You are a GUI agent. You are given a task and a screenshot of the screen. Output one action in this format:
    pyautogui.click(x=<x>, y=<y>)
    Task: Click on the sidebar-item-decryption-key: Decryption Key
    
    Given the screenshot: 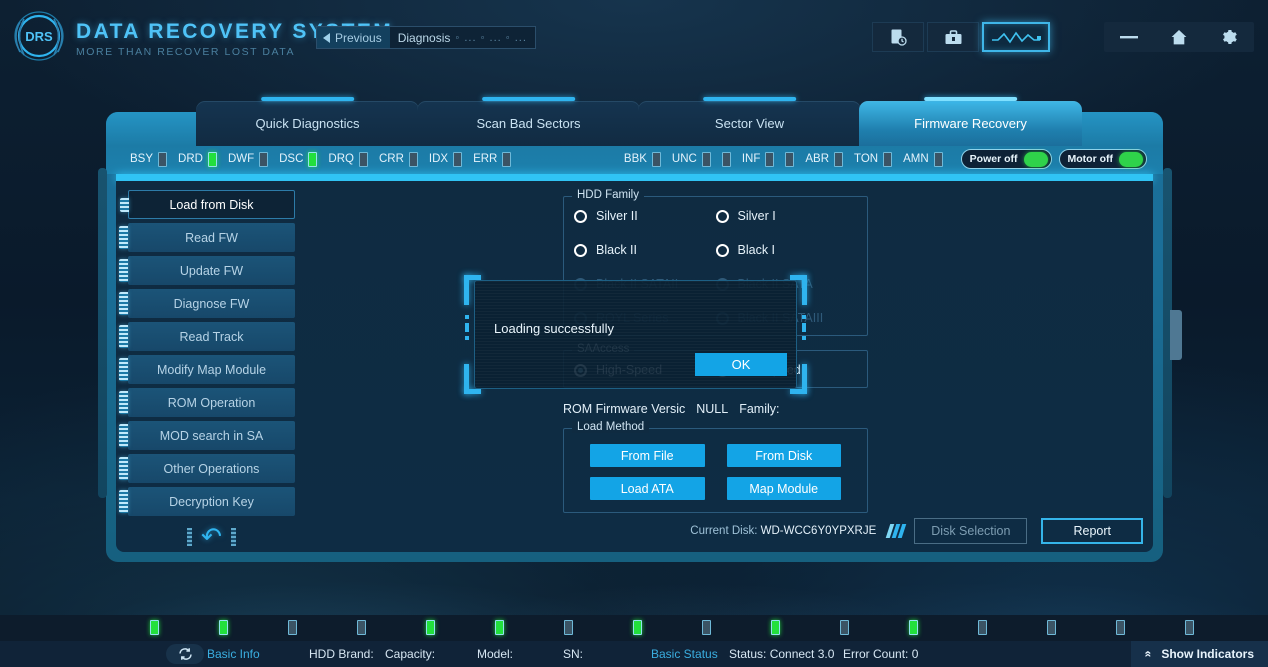 What is the action you would take?
    pyautogui.click(x=207, y=501)
    